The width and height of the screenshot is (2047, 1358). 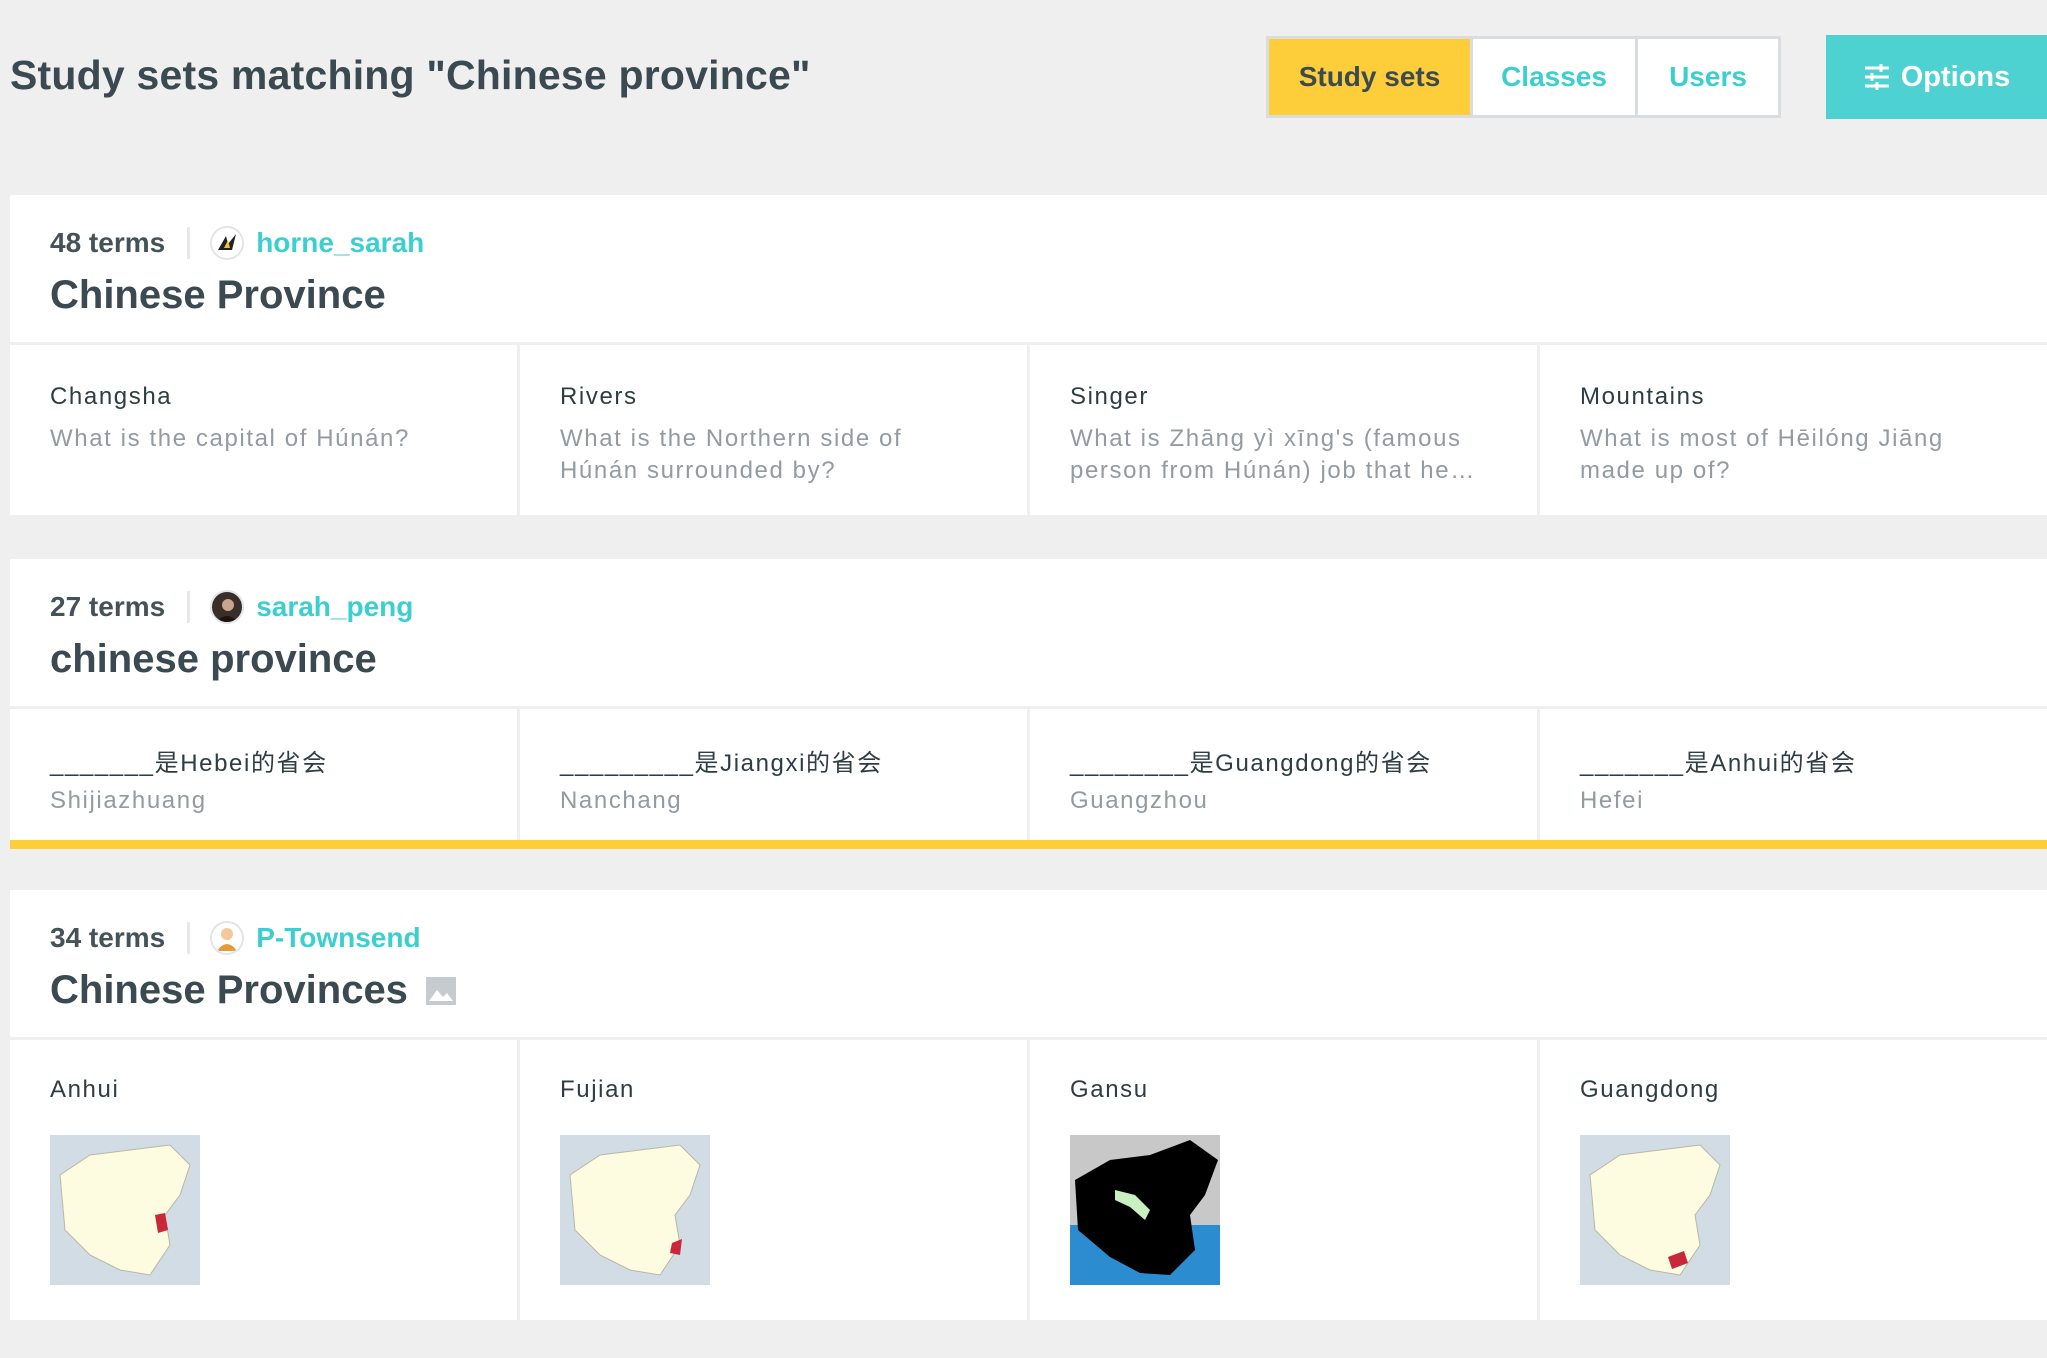 What do you see at coordinates (621, 800) in the screenshot?
I see `term-definition: Nanchang` at bounding box center [621, 800].